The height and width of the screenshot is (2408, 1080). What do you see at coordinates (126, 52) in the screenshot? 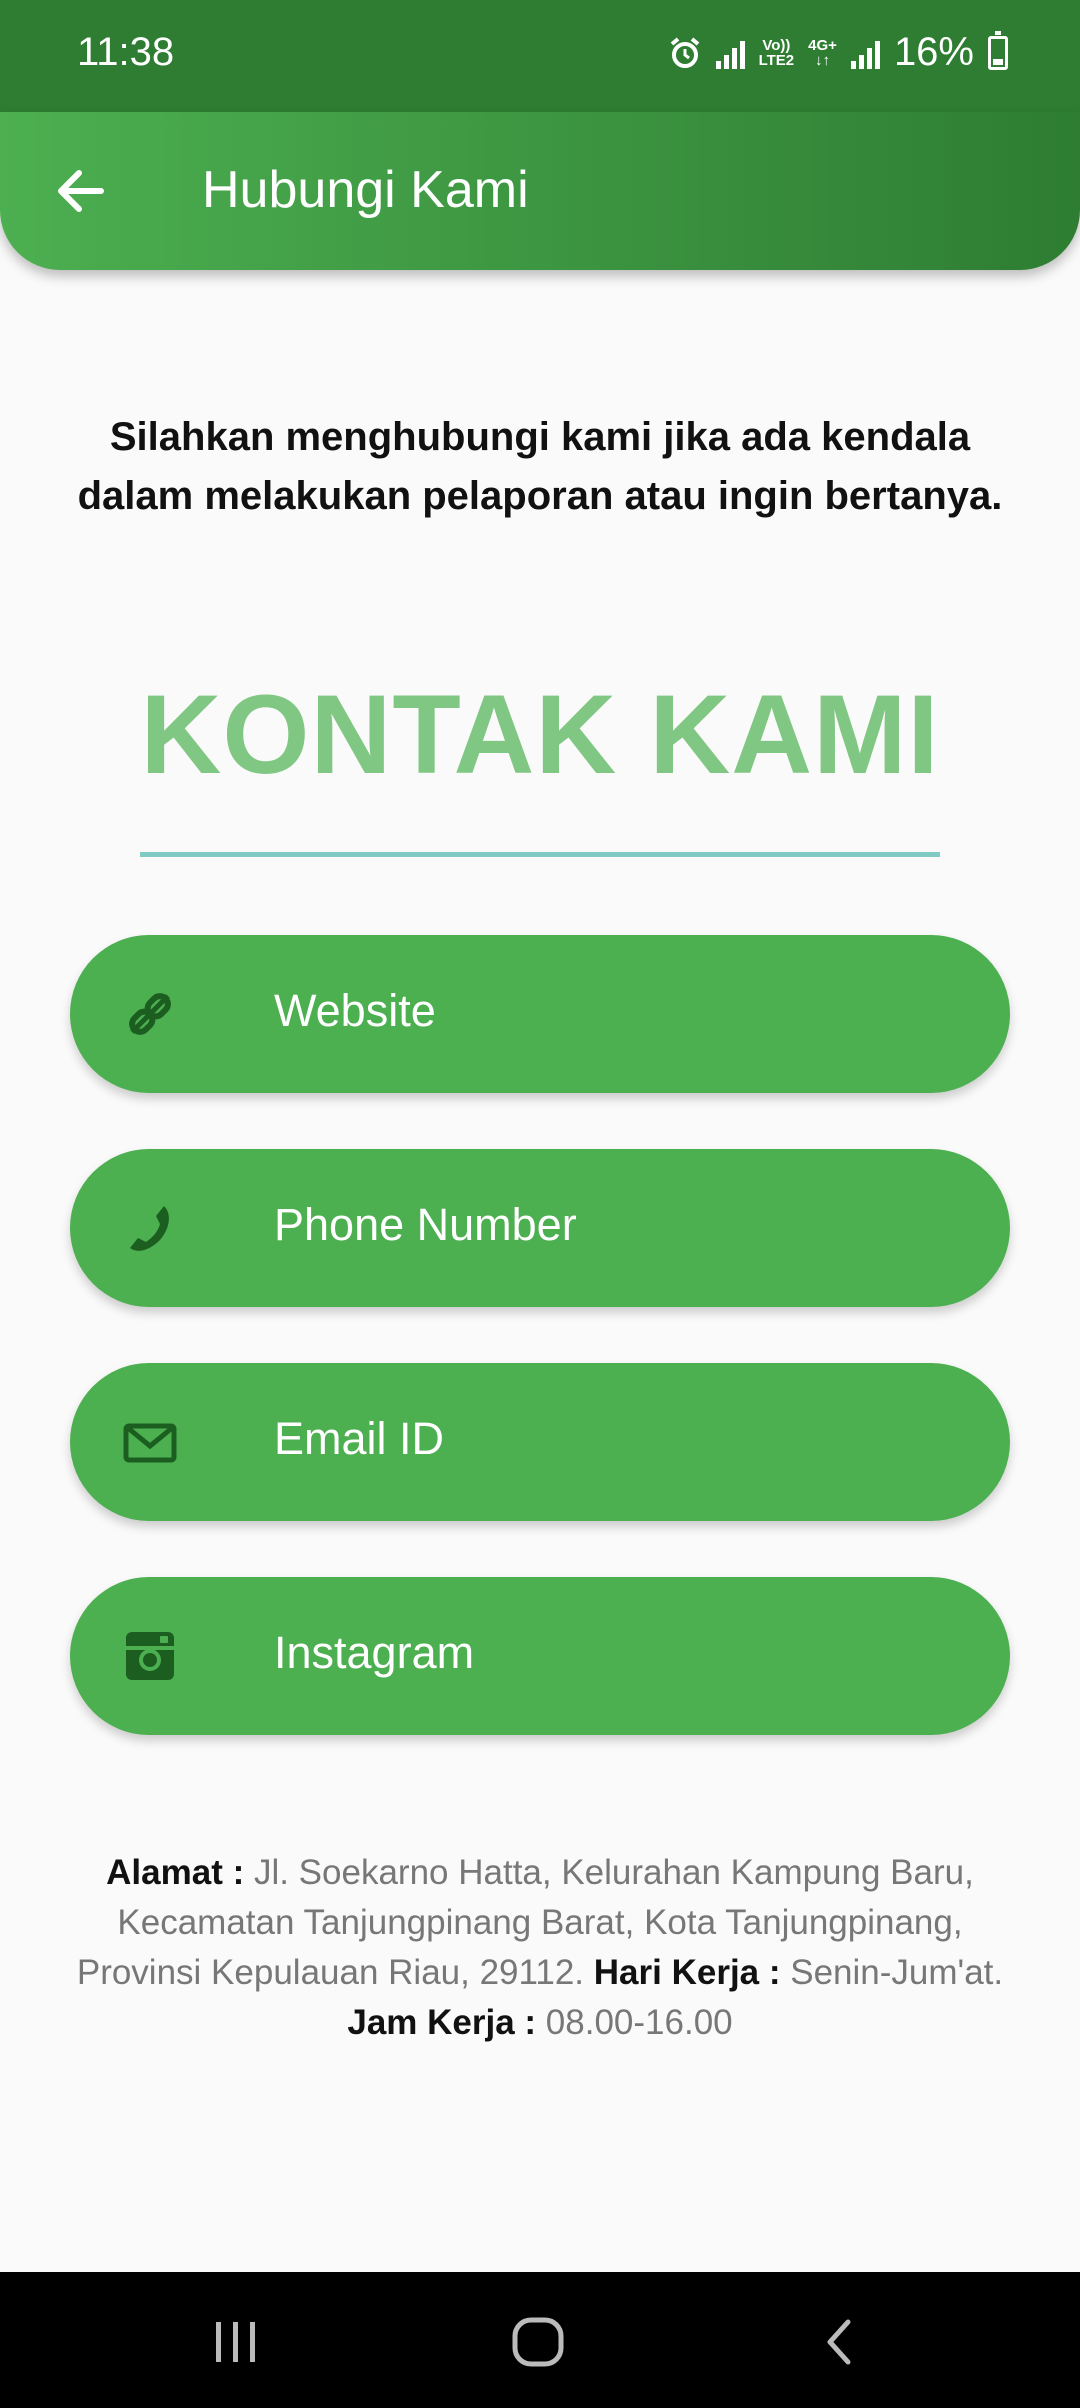
I see `status-time: 11:38` at bounding box center [126, 52].